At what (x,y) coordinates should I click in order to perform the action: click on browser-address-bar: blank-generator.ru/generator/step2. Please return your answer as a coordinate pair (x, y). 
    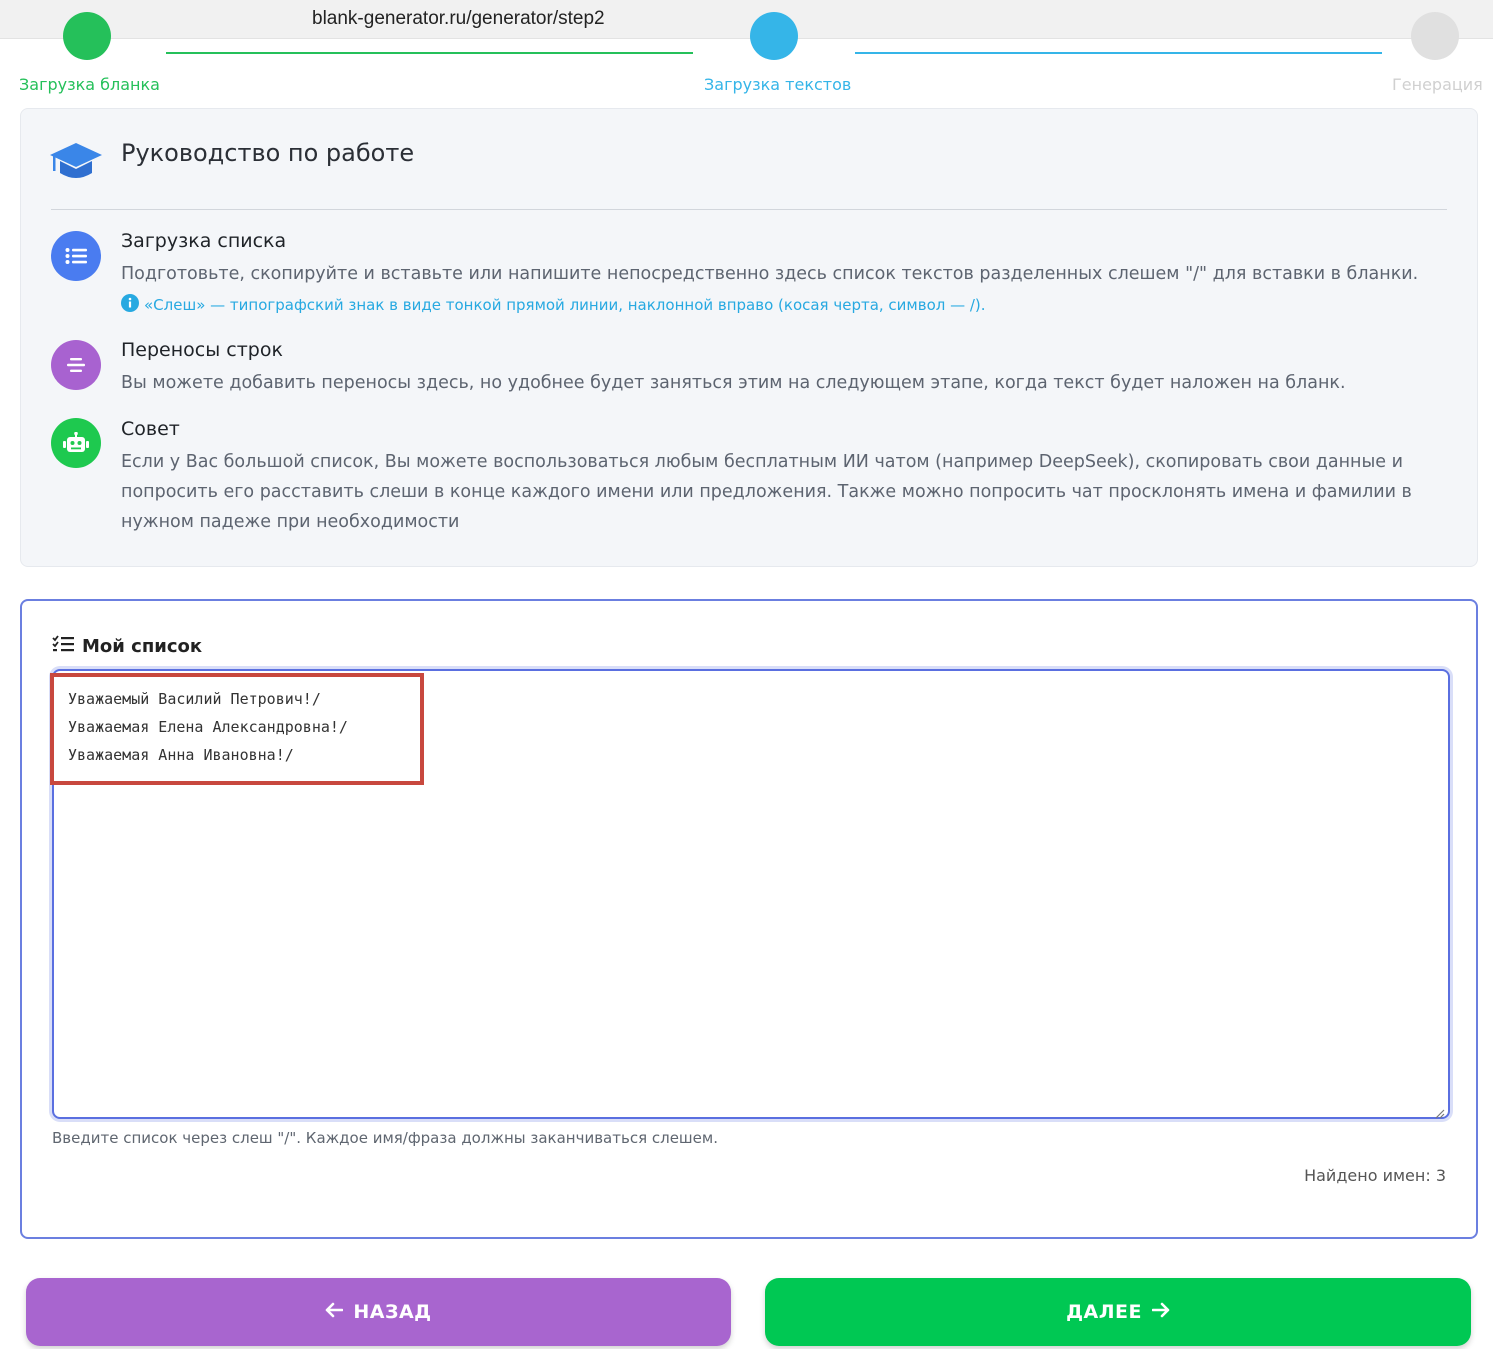
    Looking at the image, I should click on (746, 19).